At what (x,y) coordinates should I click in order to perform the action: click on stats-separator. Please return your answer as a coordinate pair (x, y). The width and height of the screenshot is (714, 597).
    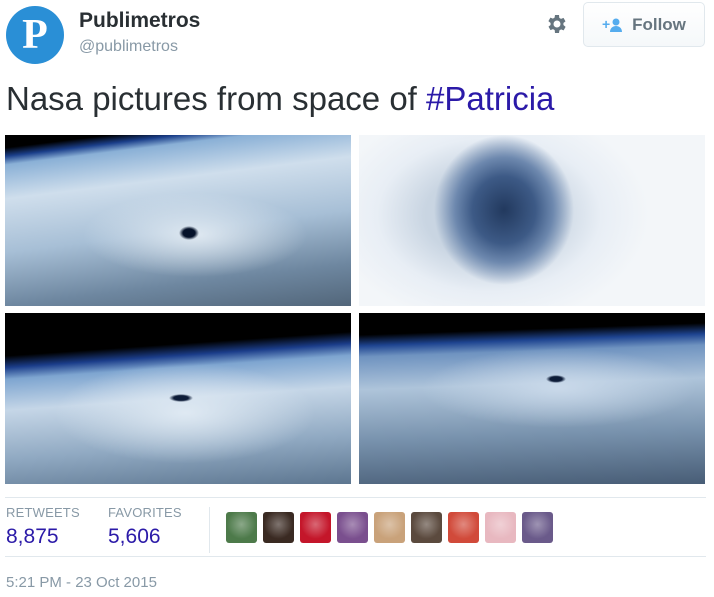
    Looking at the image, I should click on (209, 530).